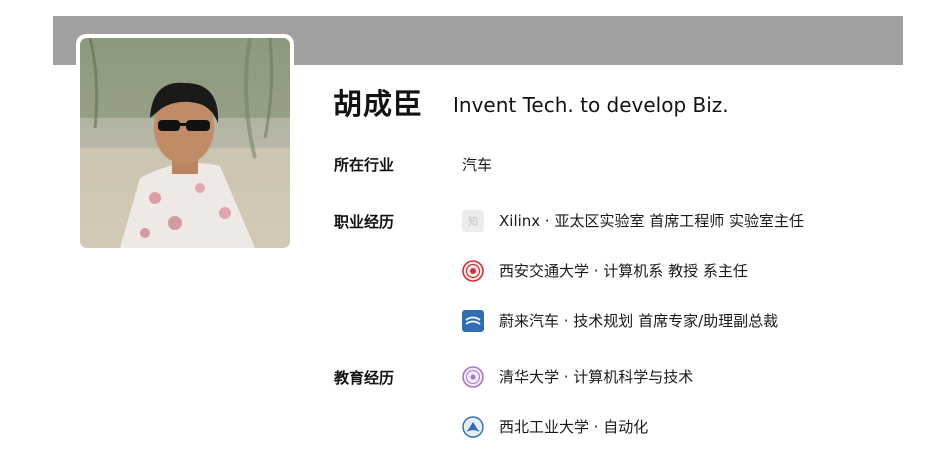 This screenshot has width=931, height=456. I want to click on career-item-text: 西安交通大学 · 计算机系 教授 系主任, so click(623, 271).